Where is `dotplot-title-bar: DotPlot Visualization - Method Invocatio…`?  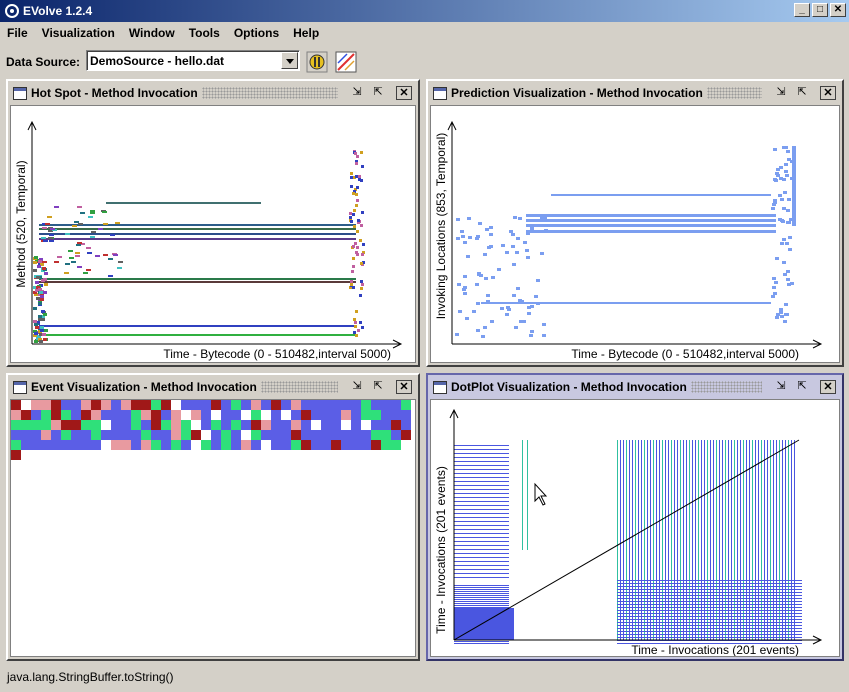
dotplot-title-bar: DotPlot Visualization - Method Invocatio… is located at coordinates (635, 387).